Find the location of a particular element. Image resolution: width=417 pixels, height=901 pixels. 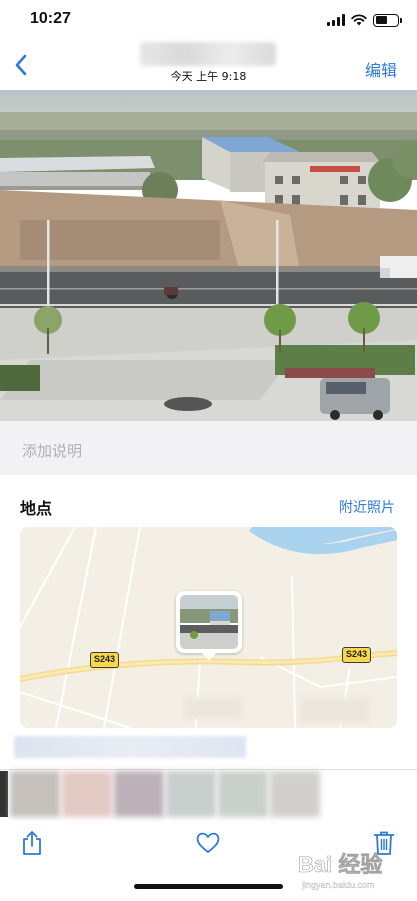

home-indicator is located at coordinates (208, 886).